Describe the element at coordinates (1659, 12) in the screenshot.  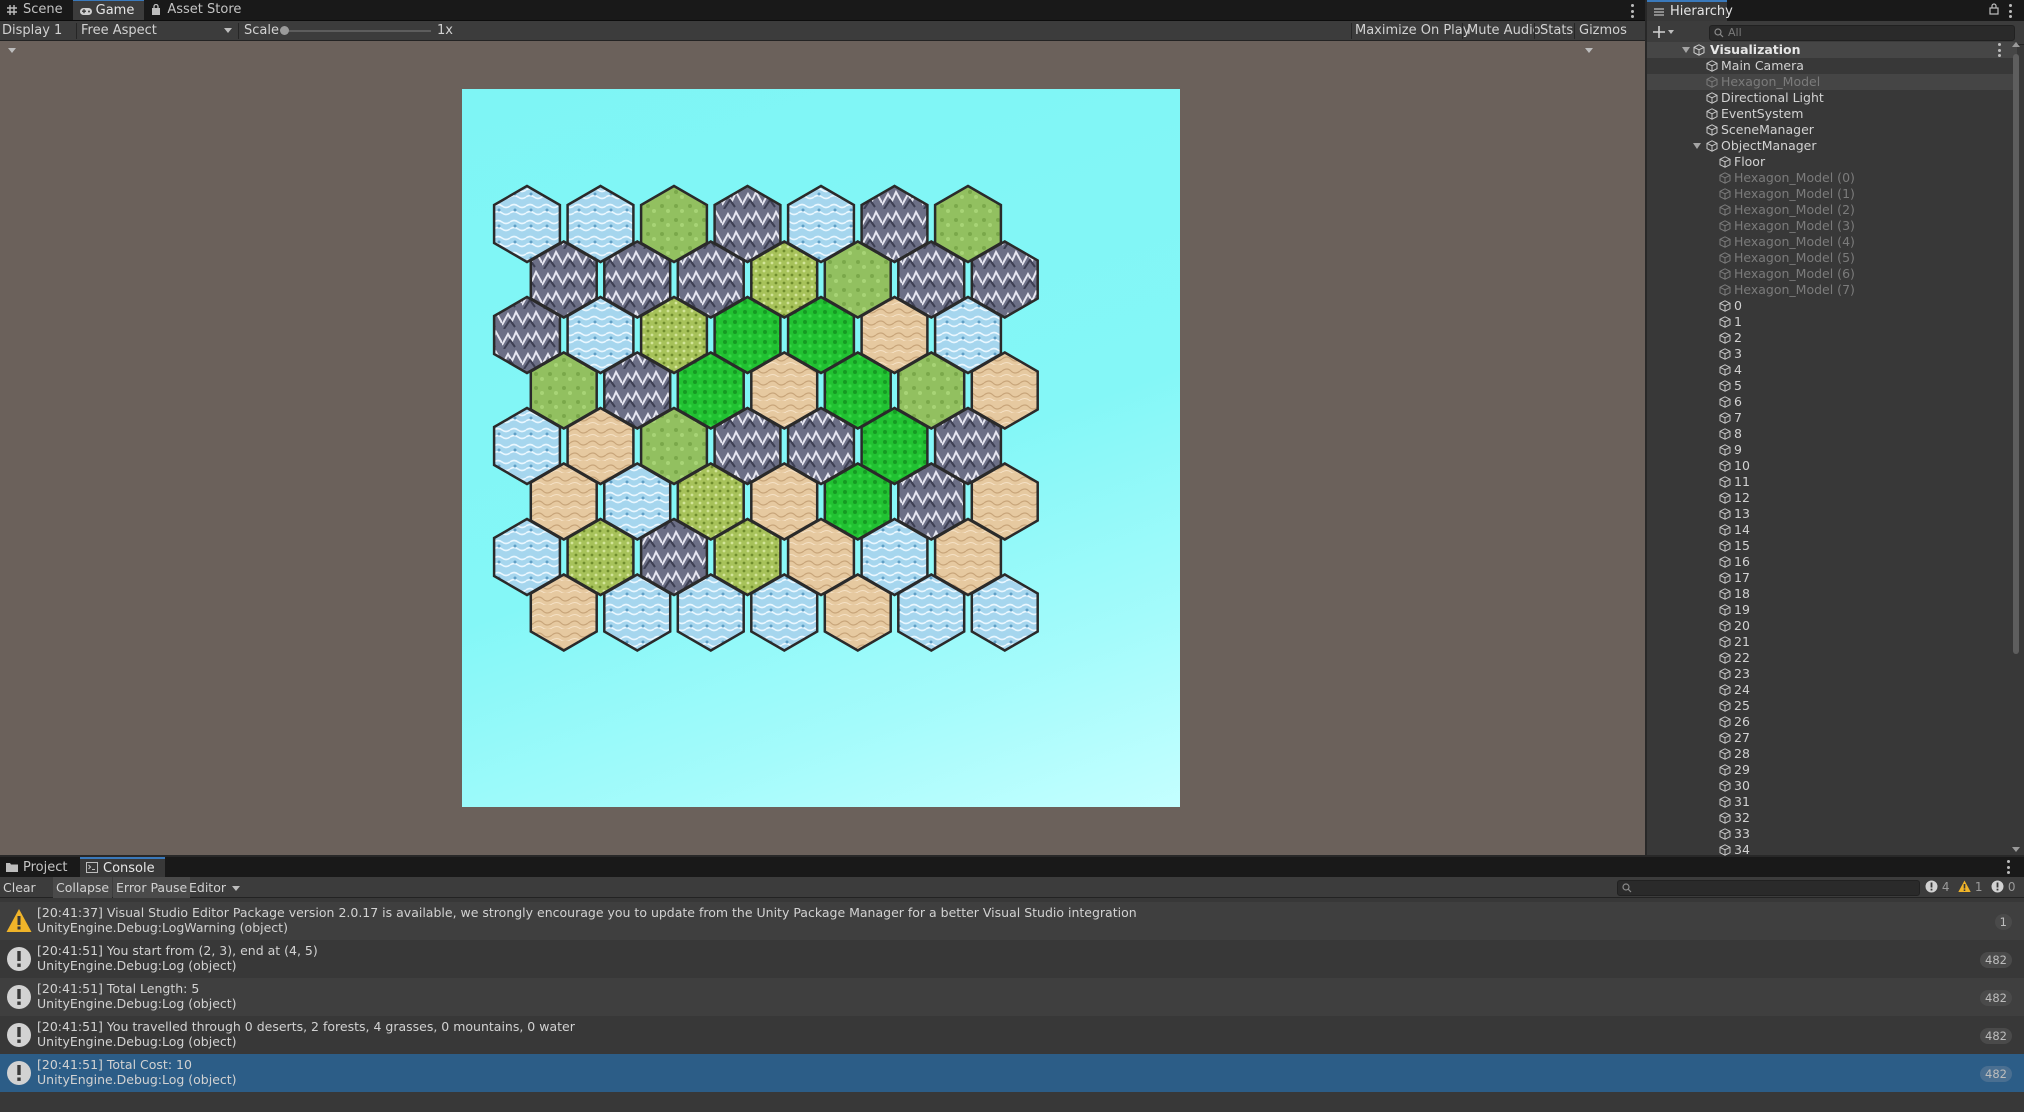
I see `list-icon` at that location.